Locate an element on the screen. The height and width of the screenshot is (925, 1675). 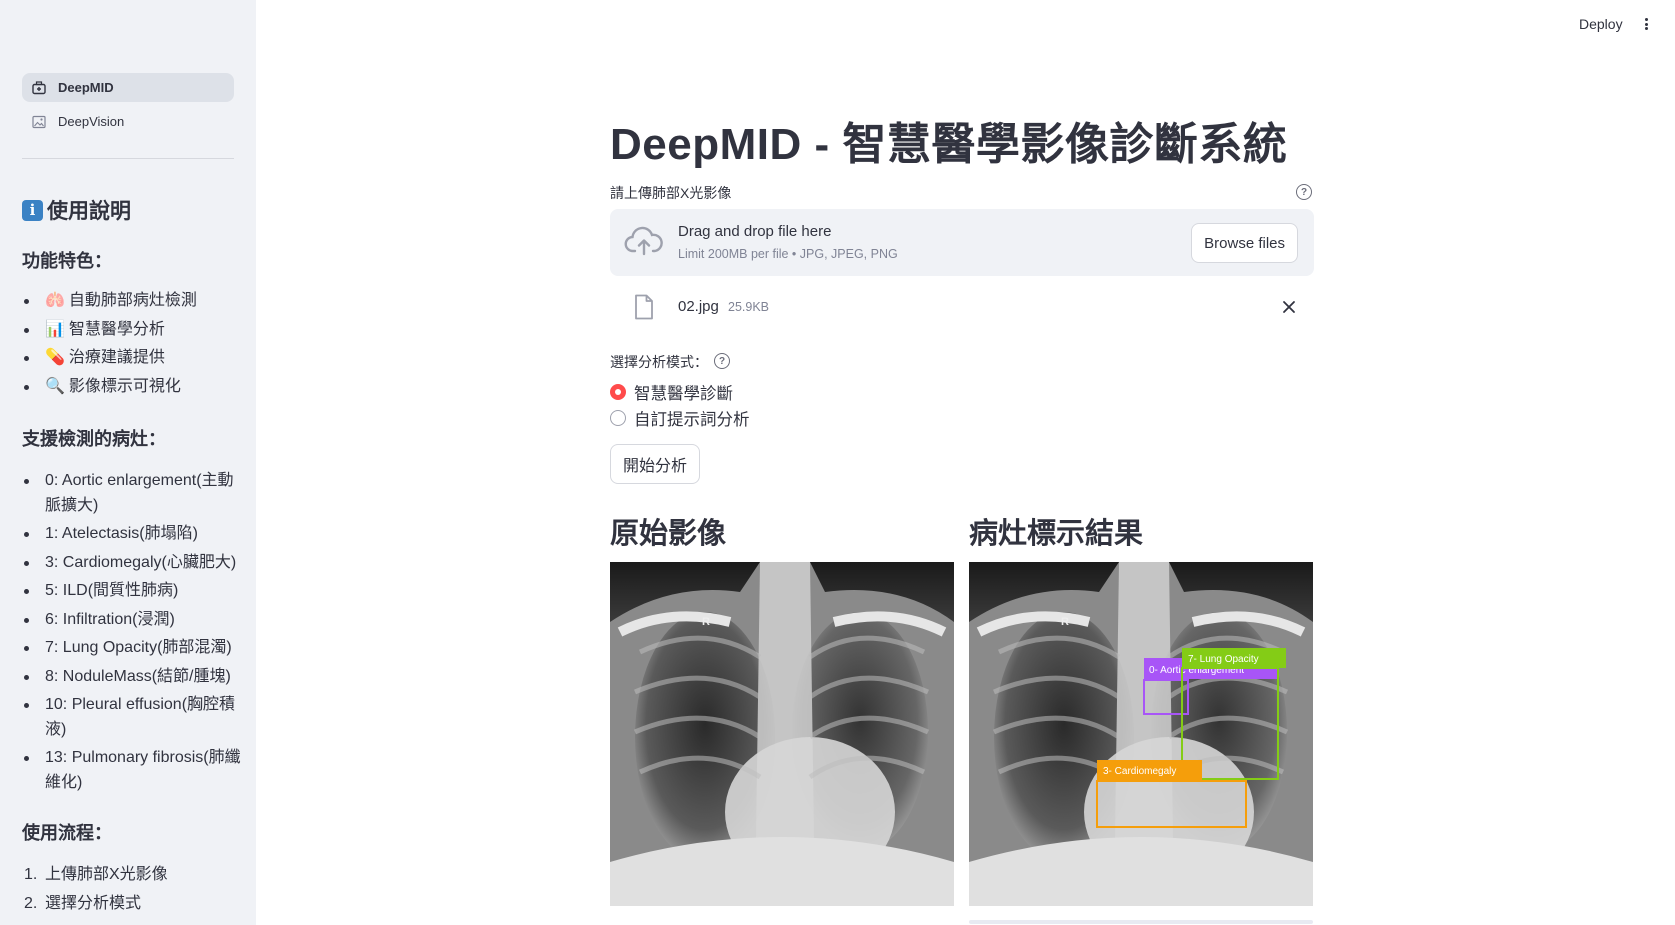
list-item: 🫁 自動肺部病灶檢測 is located at coordinates (132, 301).